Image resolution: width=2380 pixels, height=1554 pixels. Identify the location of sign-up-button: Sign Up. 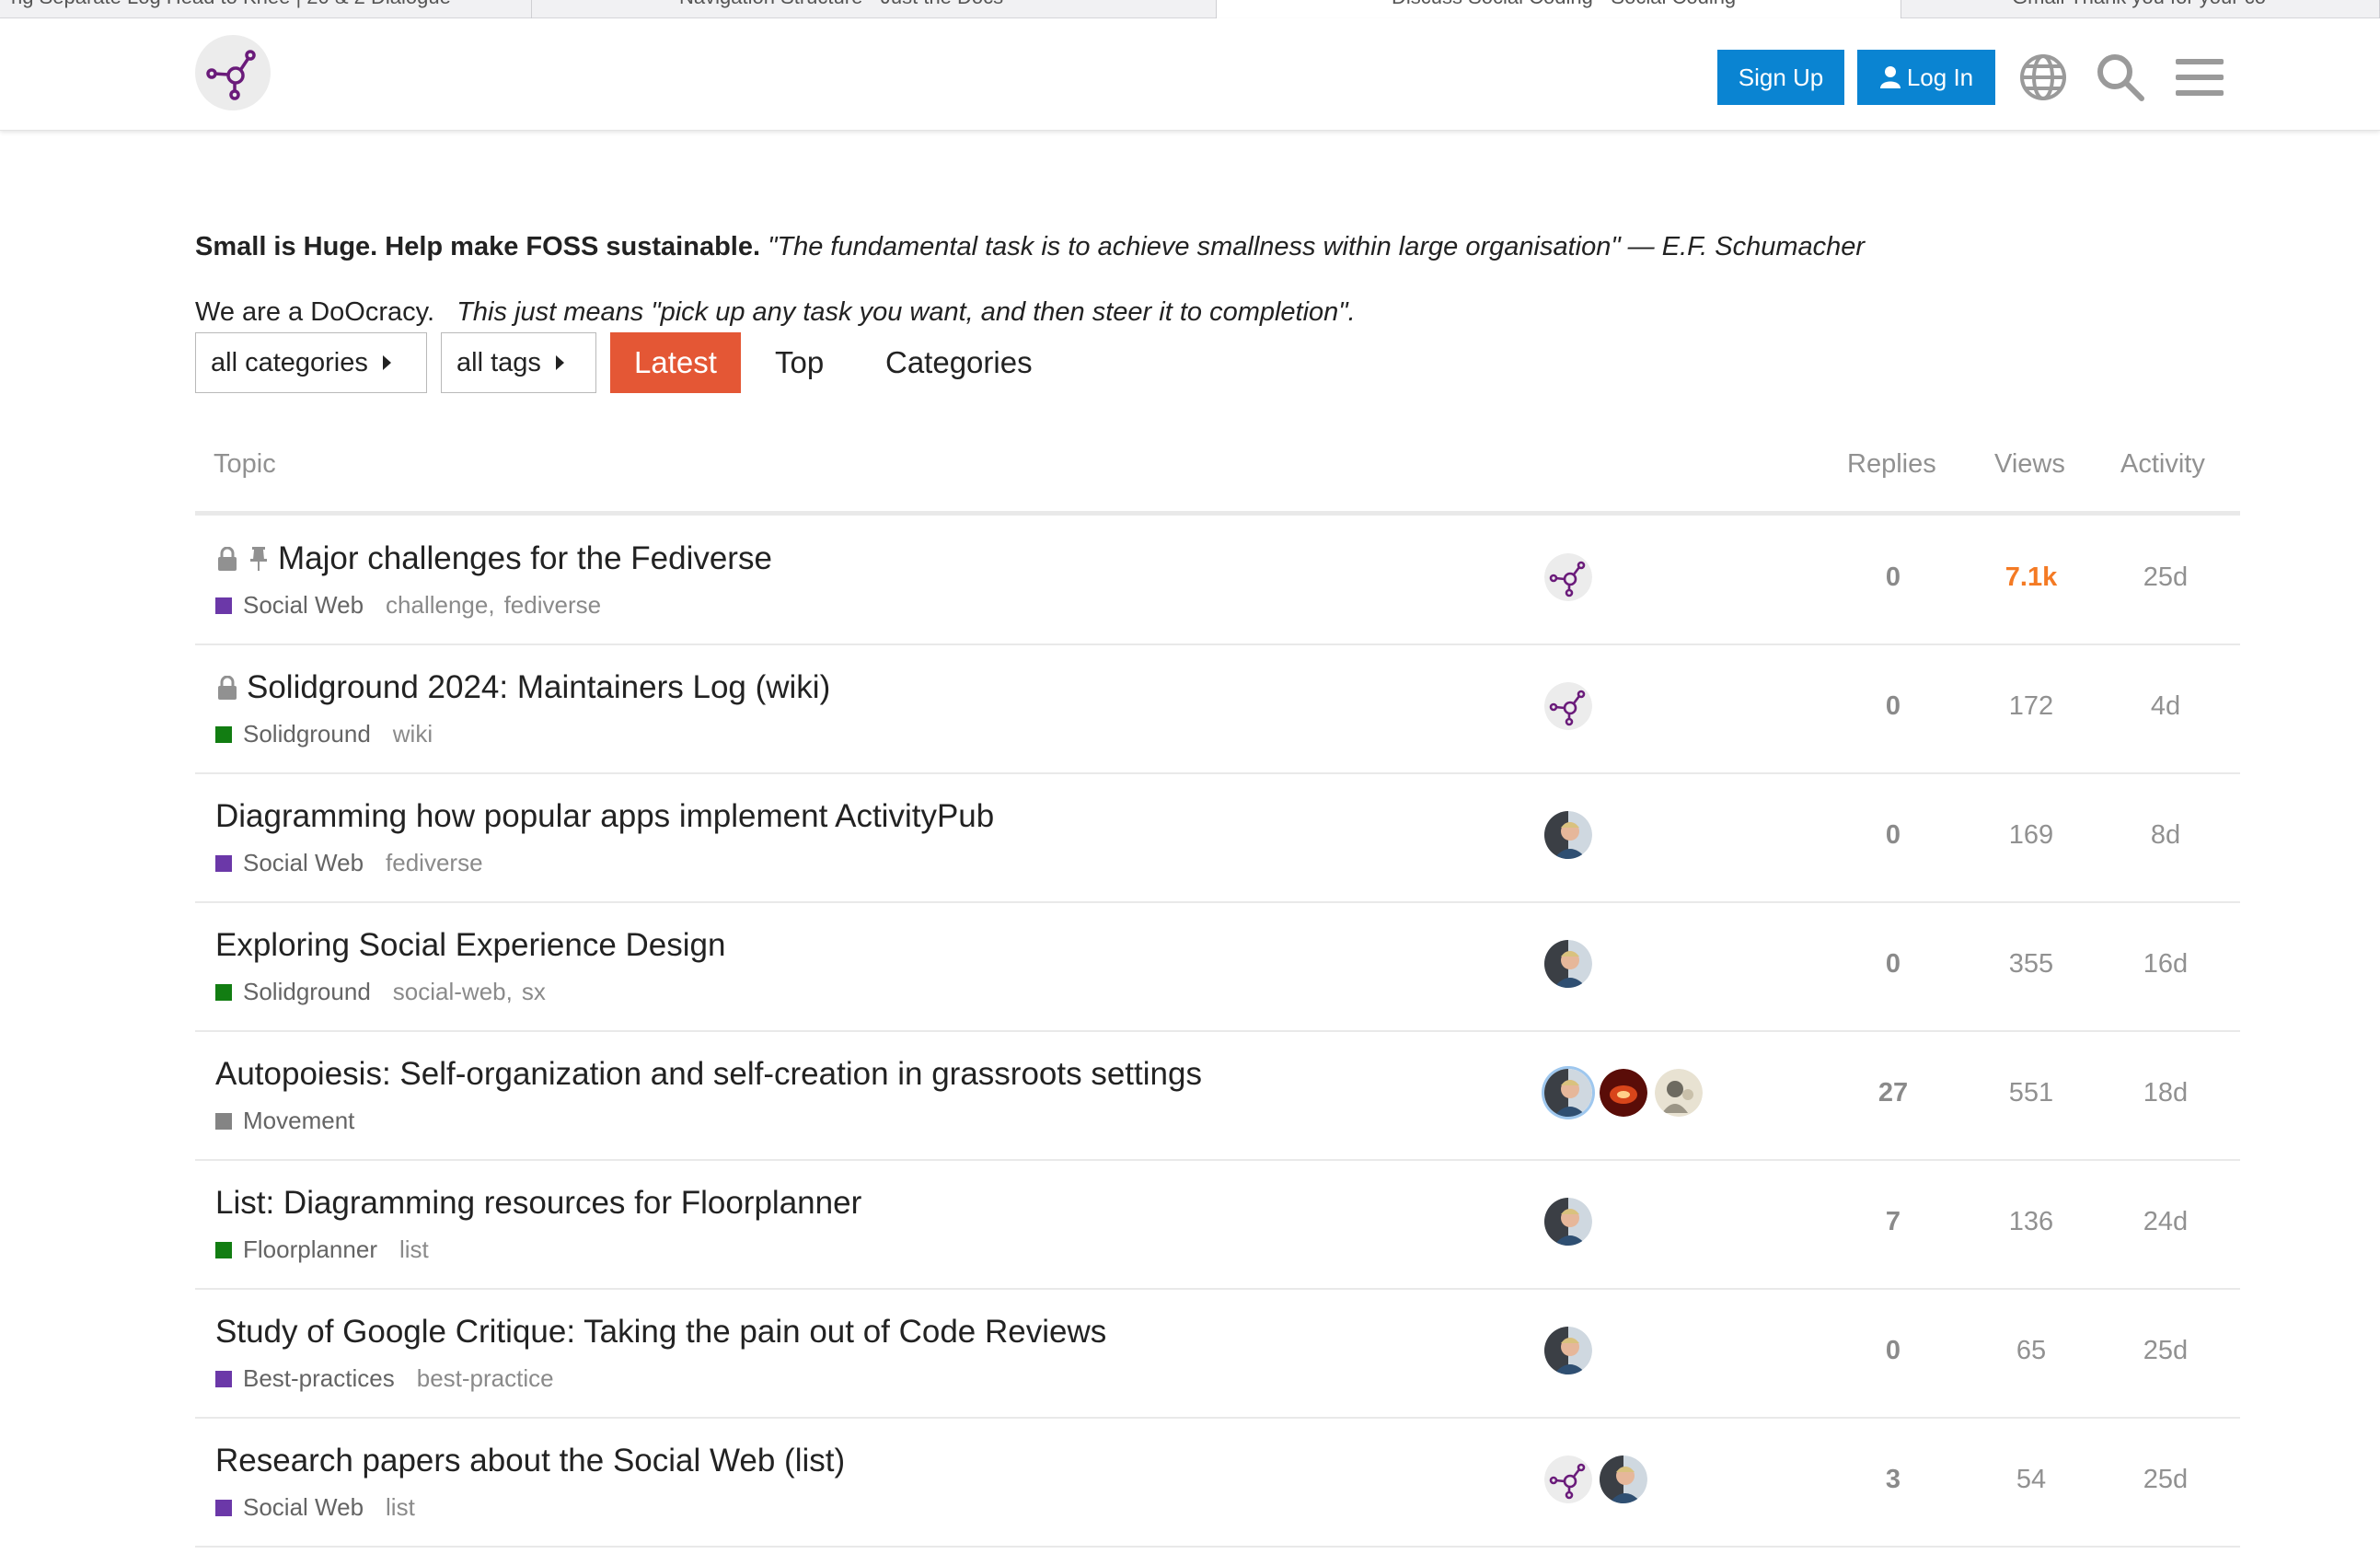
(1780, 77).